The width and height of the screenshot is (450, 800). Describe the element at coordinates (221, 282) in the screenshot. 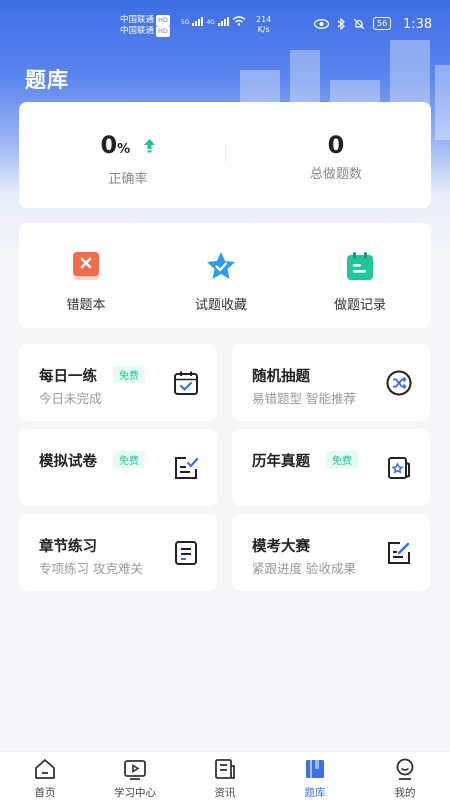

I see `favorites-button: 试题收藏` at that location.